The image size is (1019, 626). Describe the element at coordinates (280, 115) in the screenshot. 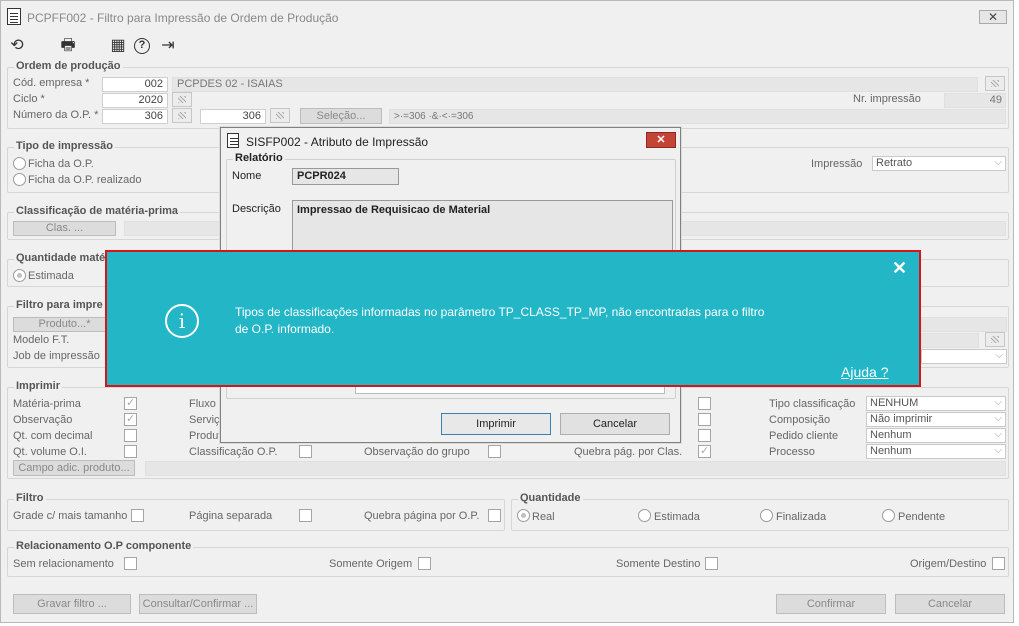

I see `numero-op-to-lookup` at that location.